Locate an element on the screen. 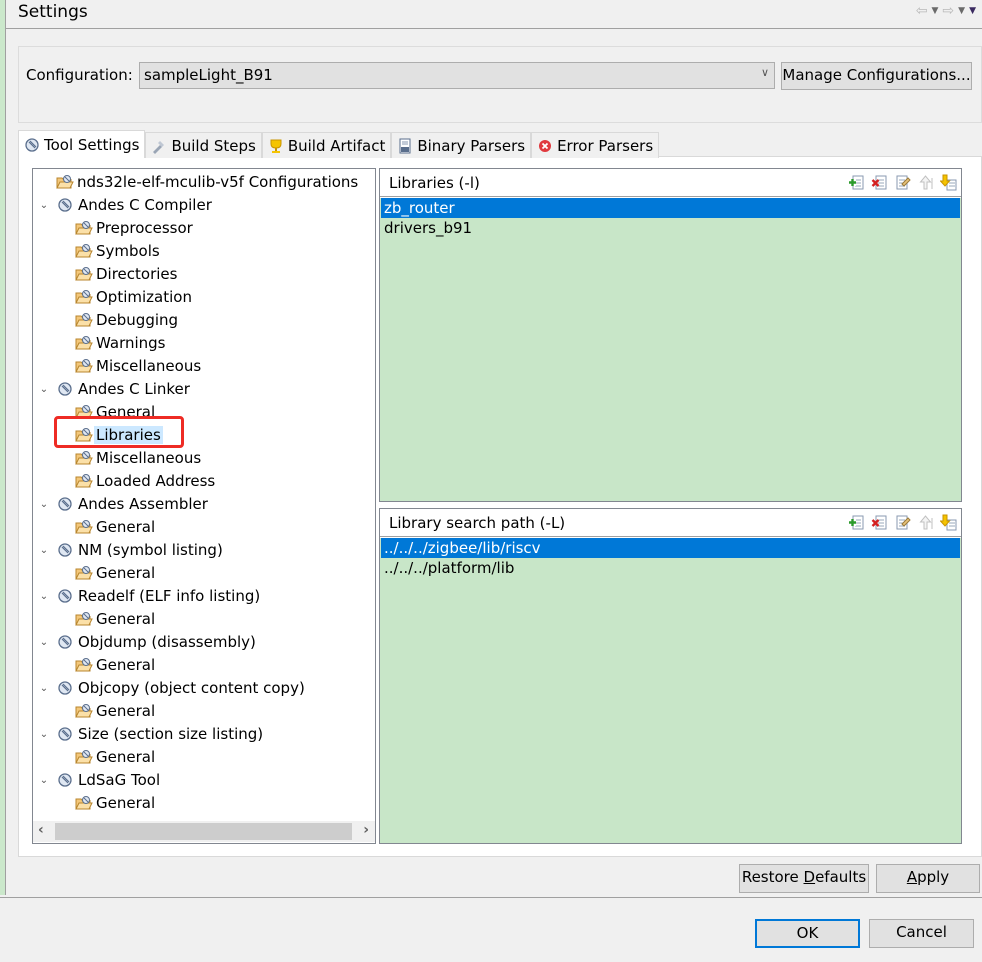 The image size is (982, 962). tree-item: Libraries is located at coordinates (119, 435).